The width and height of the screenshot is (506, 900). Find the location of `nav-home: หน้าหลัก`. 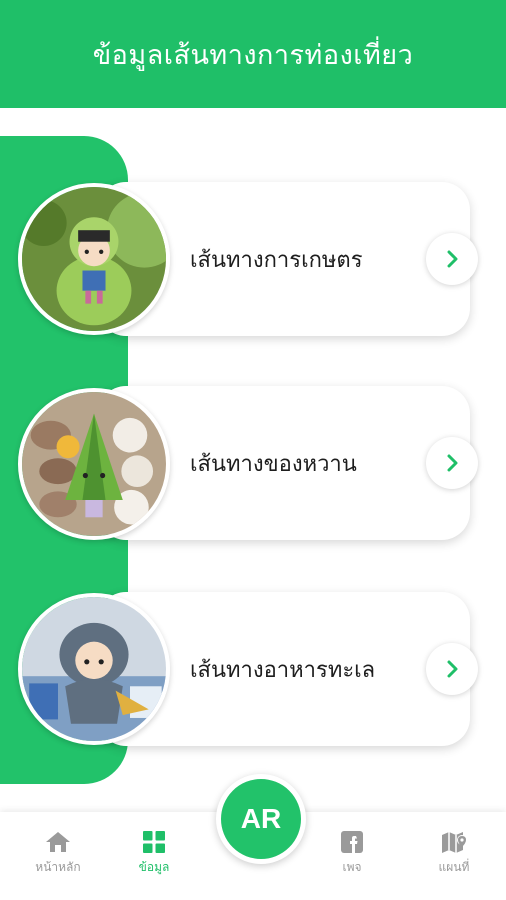

nav-home: หน้าหลัก is located at coordinates (58, 853).